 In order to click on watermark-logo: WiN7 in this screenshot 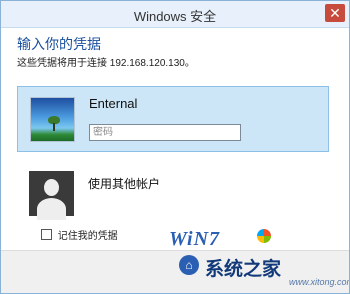, I will do `click(195, 239)`.